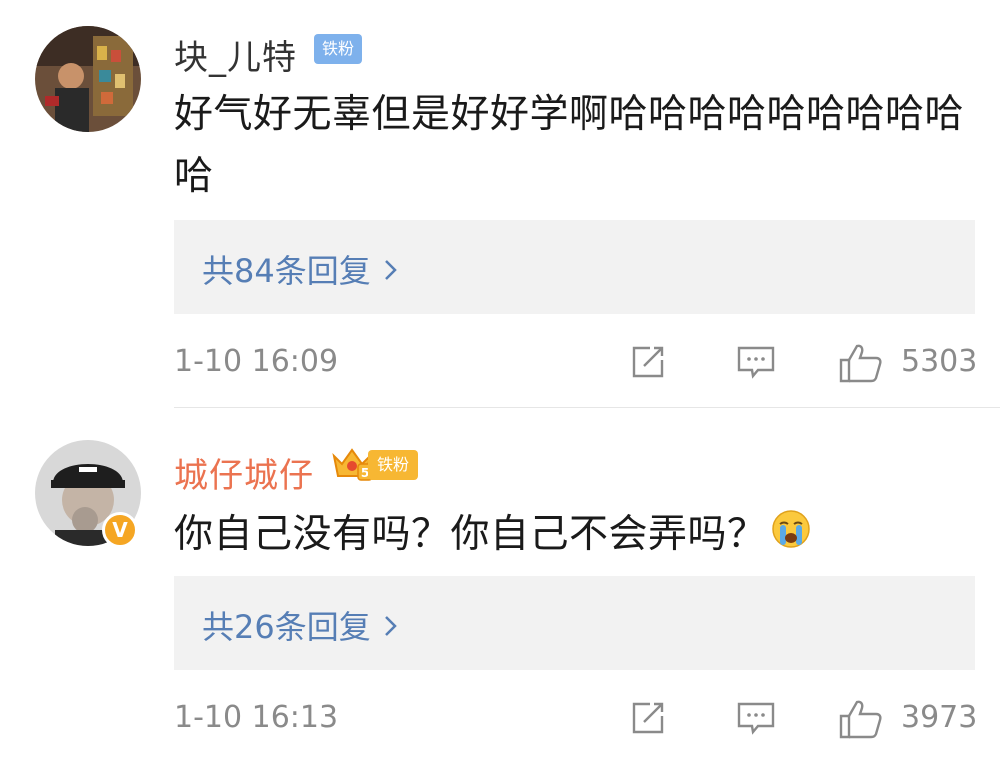 Image resolution: width=1000 pixels, height=764 pixels. I want to click on crying-face-emoji, so click(791, 537).